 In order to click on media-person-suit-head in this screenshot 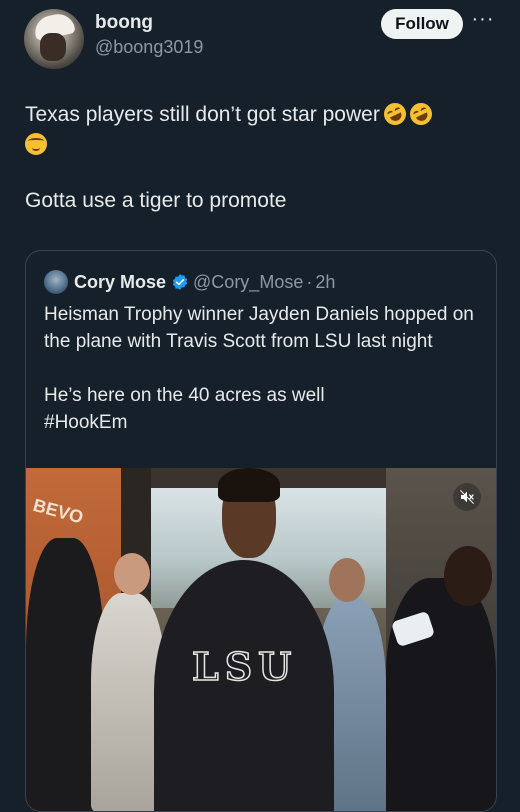, I will do `click(132, 574)`.